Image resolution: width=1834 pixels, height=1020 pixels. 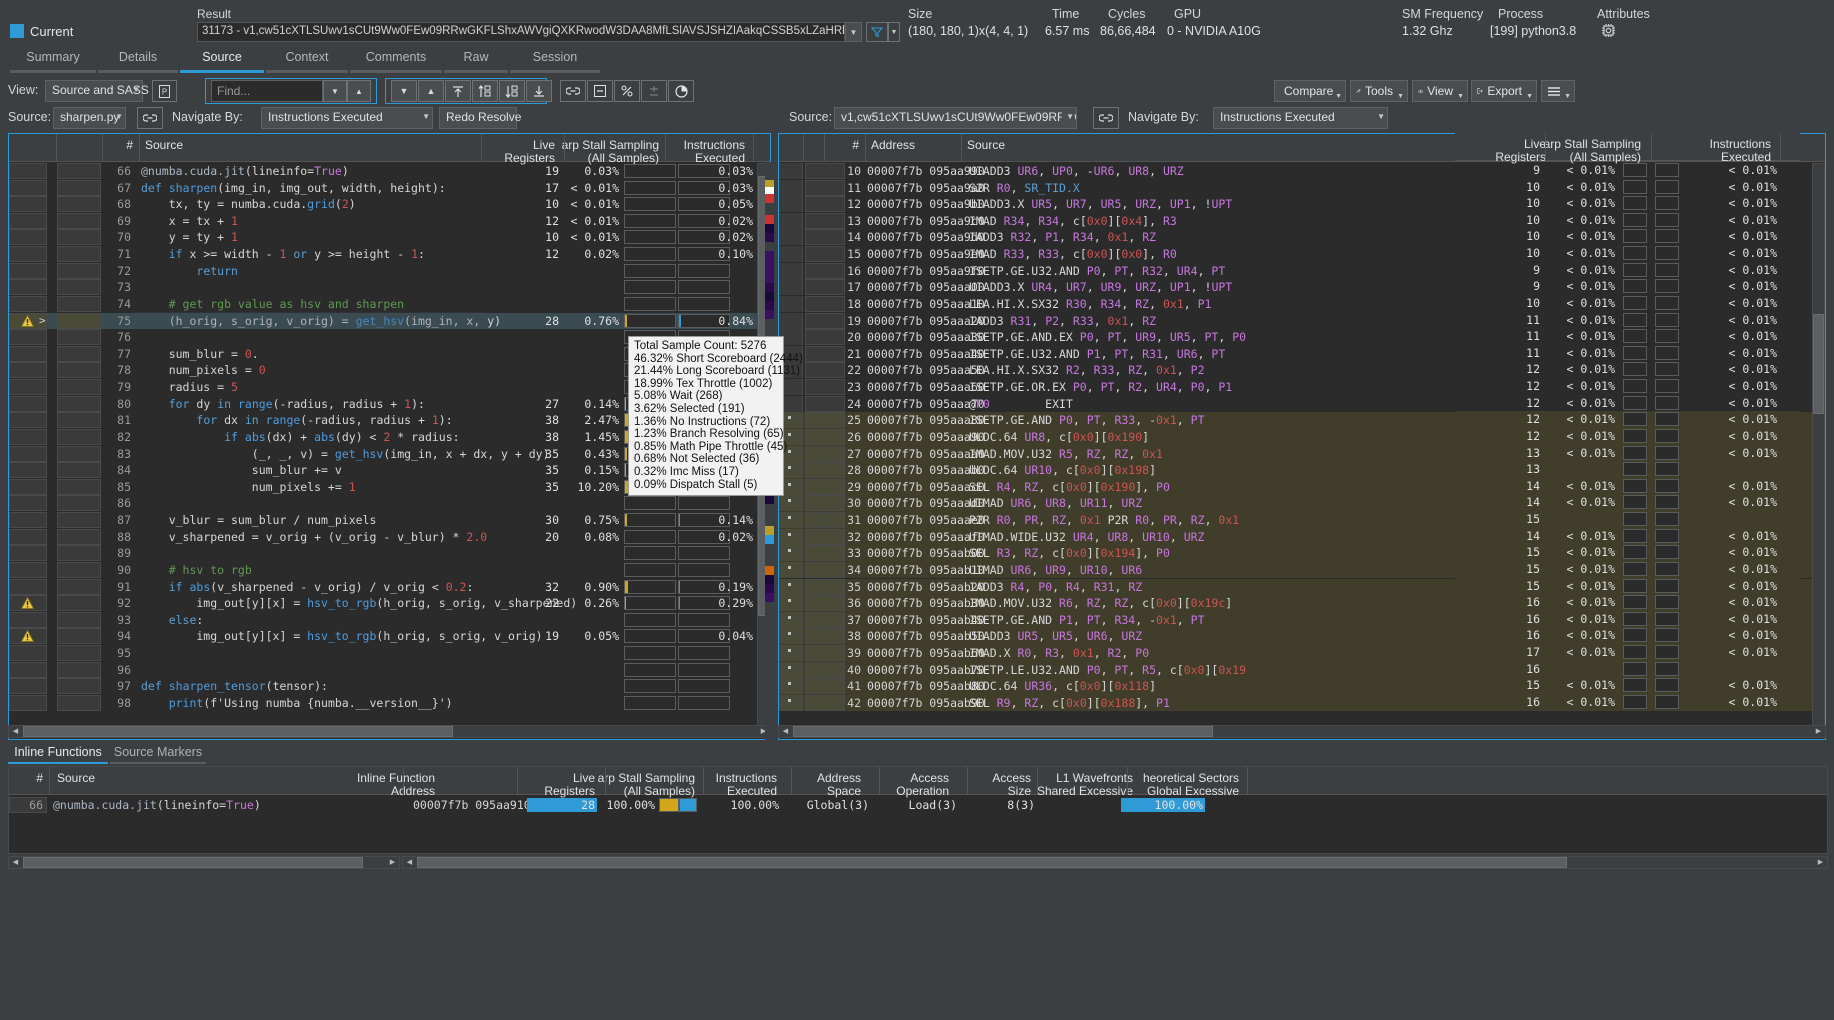 What do you see at coordinates (480, 118) in the screenshot?
I see `redo-resolve-button: Redo Resolve` at bounding box center [480, 118].